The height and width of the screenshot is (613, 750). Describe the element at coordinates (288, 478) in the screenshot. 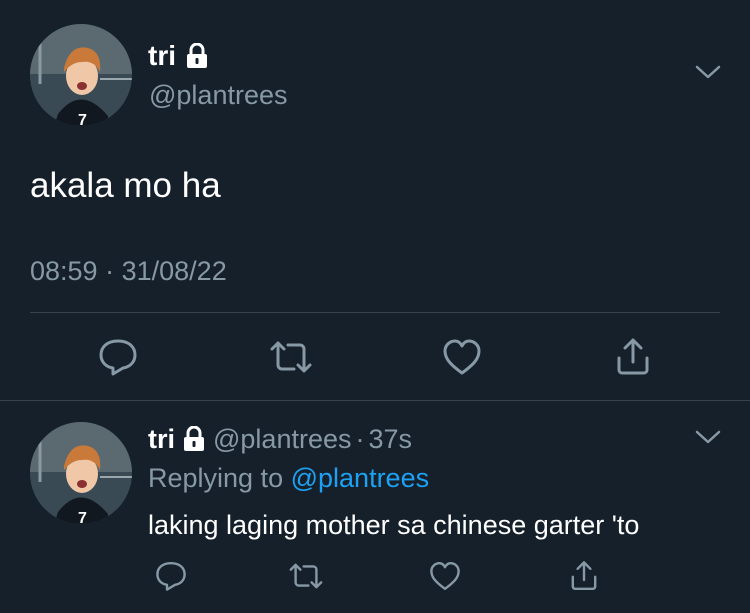

I see `replying-to: Replying to @plantrees` at that location.